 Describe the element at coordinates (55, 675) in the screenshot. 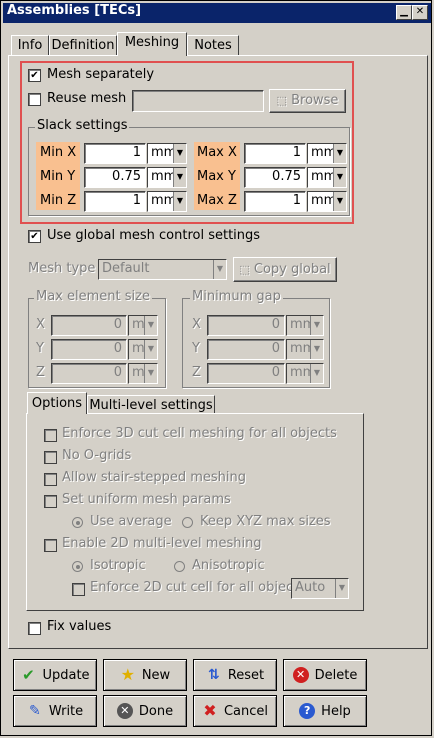

I see `update-button: ✔ Update` at that location.